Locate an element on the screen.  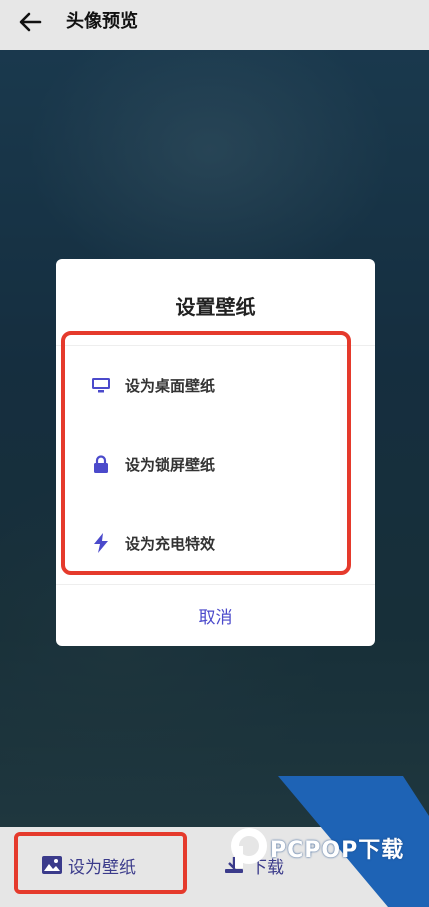
watermark-p-icon is located at coordinates (249, 848).